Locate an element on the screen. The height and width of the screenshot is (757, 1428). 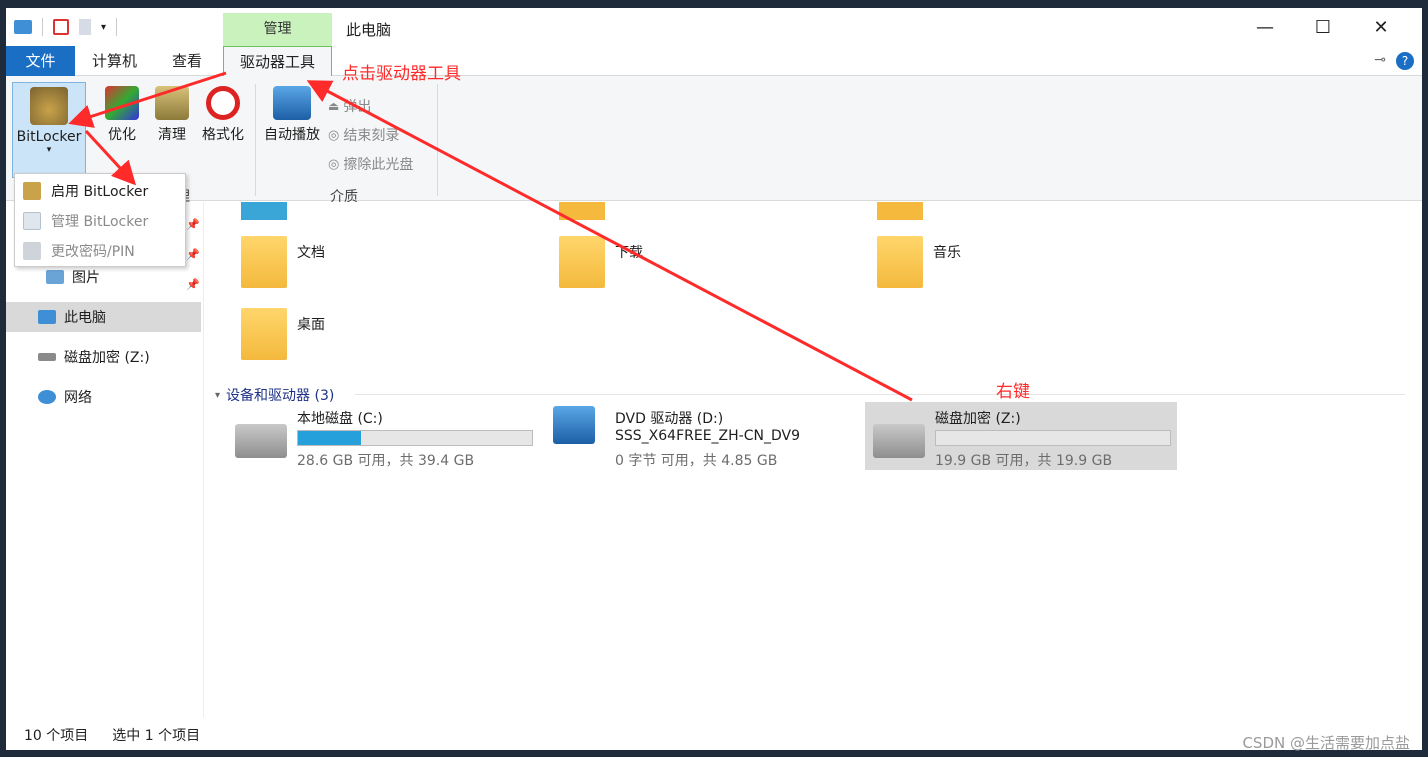
drive-volume-label: SSS_X64FREE_ZH-CN_DV9 is located at coordinates (707, 436).